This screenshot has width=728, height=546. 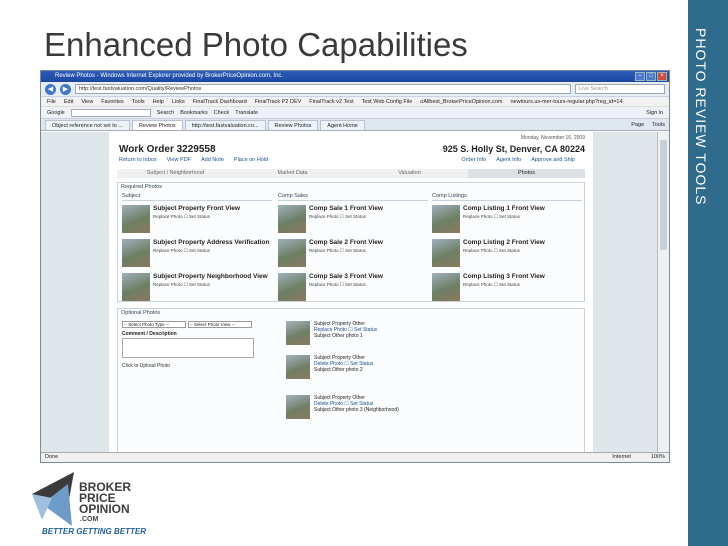 What do you see at coordinates (179, 160) in the screenshot?
I see `view-pdf-link: View PDF` at bounding box center [179, 160].